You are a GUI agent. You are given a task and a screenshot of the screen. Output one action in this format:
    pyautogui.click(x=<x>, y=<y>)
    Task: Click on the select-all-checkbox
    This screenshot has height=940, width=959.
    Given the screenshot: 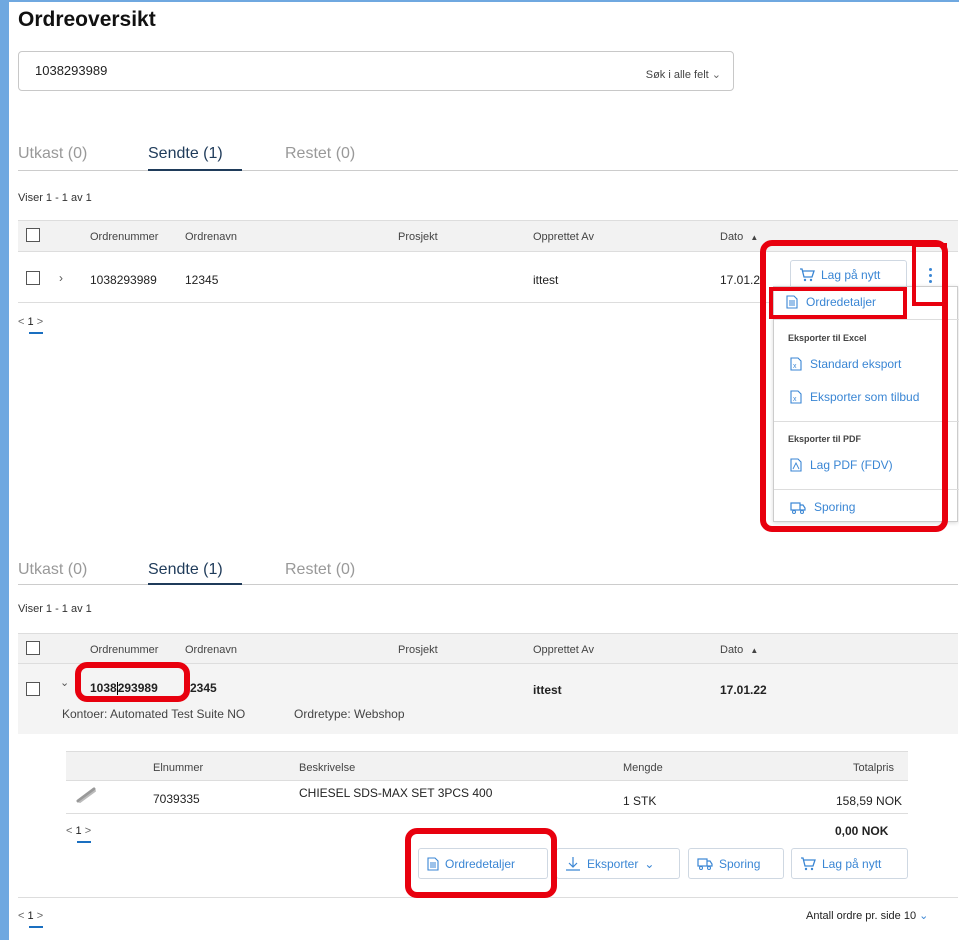 What is the action you would take?
    pyautogui.click(x=33, y=235)
    